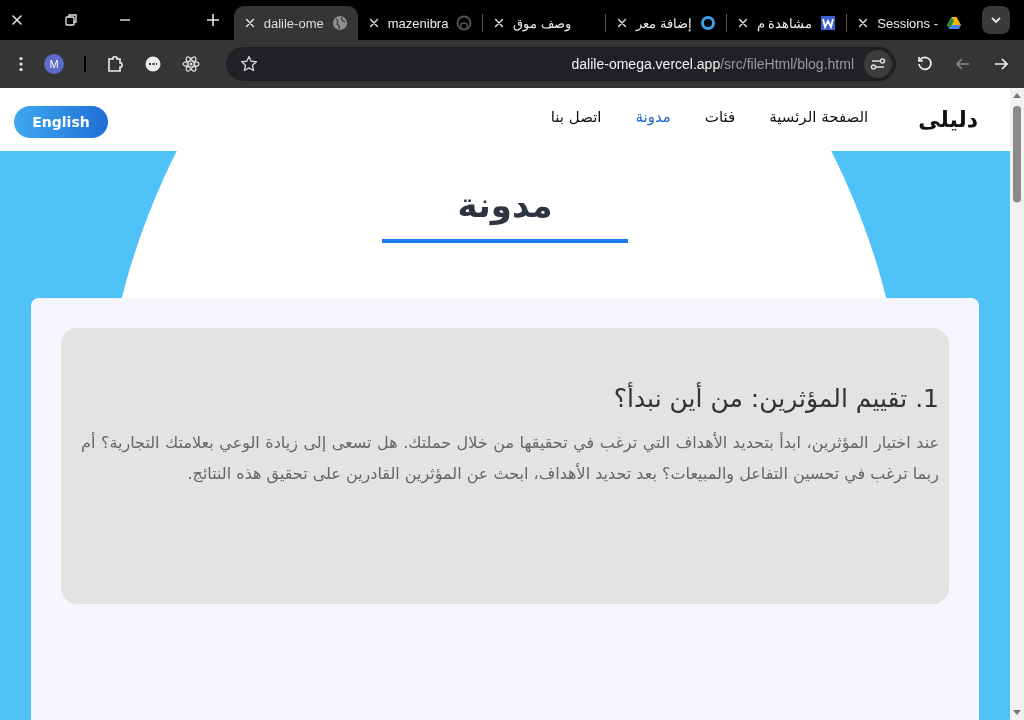 Image resolution: width=1024 pixels, height=720 pixels. What do you see at coordinates (71, 20) in the screenshot?
I see `restore-icon` at bounding box center [71, 20].